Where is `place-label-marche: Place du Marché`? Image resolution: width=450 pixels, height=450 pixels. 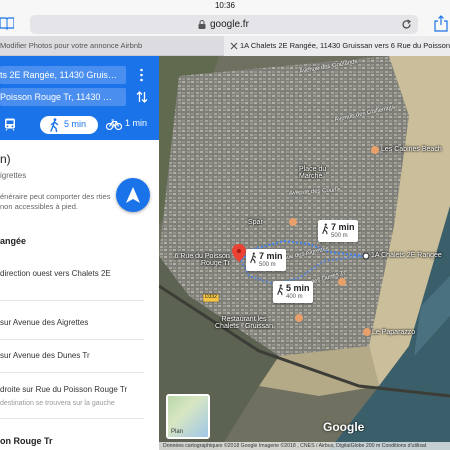 place-label-marche: Place du Marché is located at coordinates (312, 173).